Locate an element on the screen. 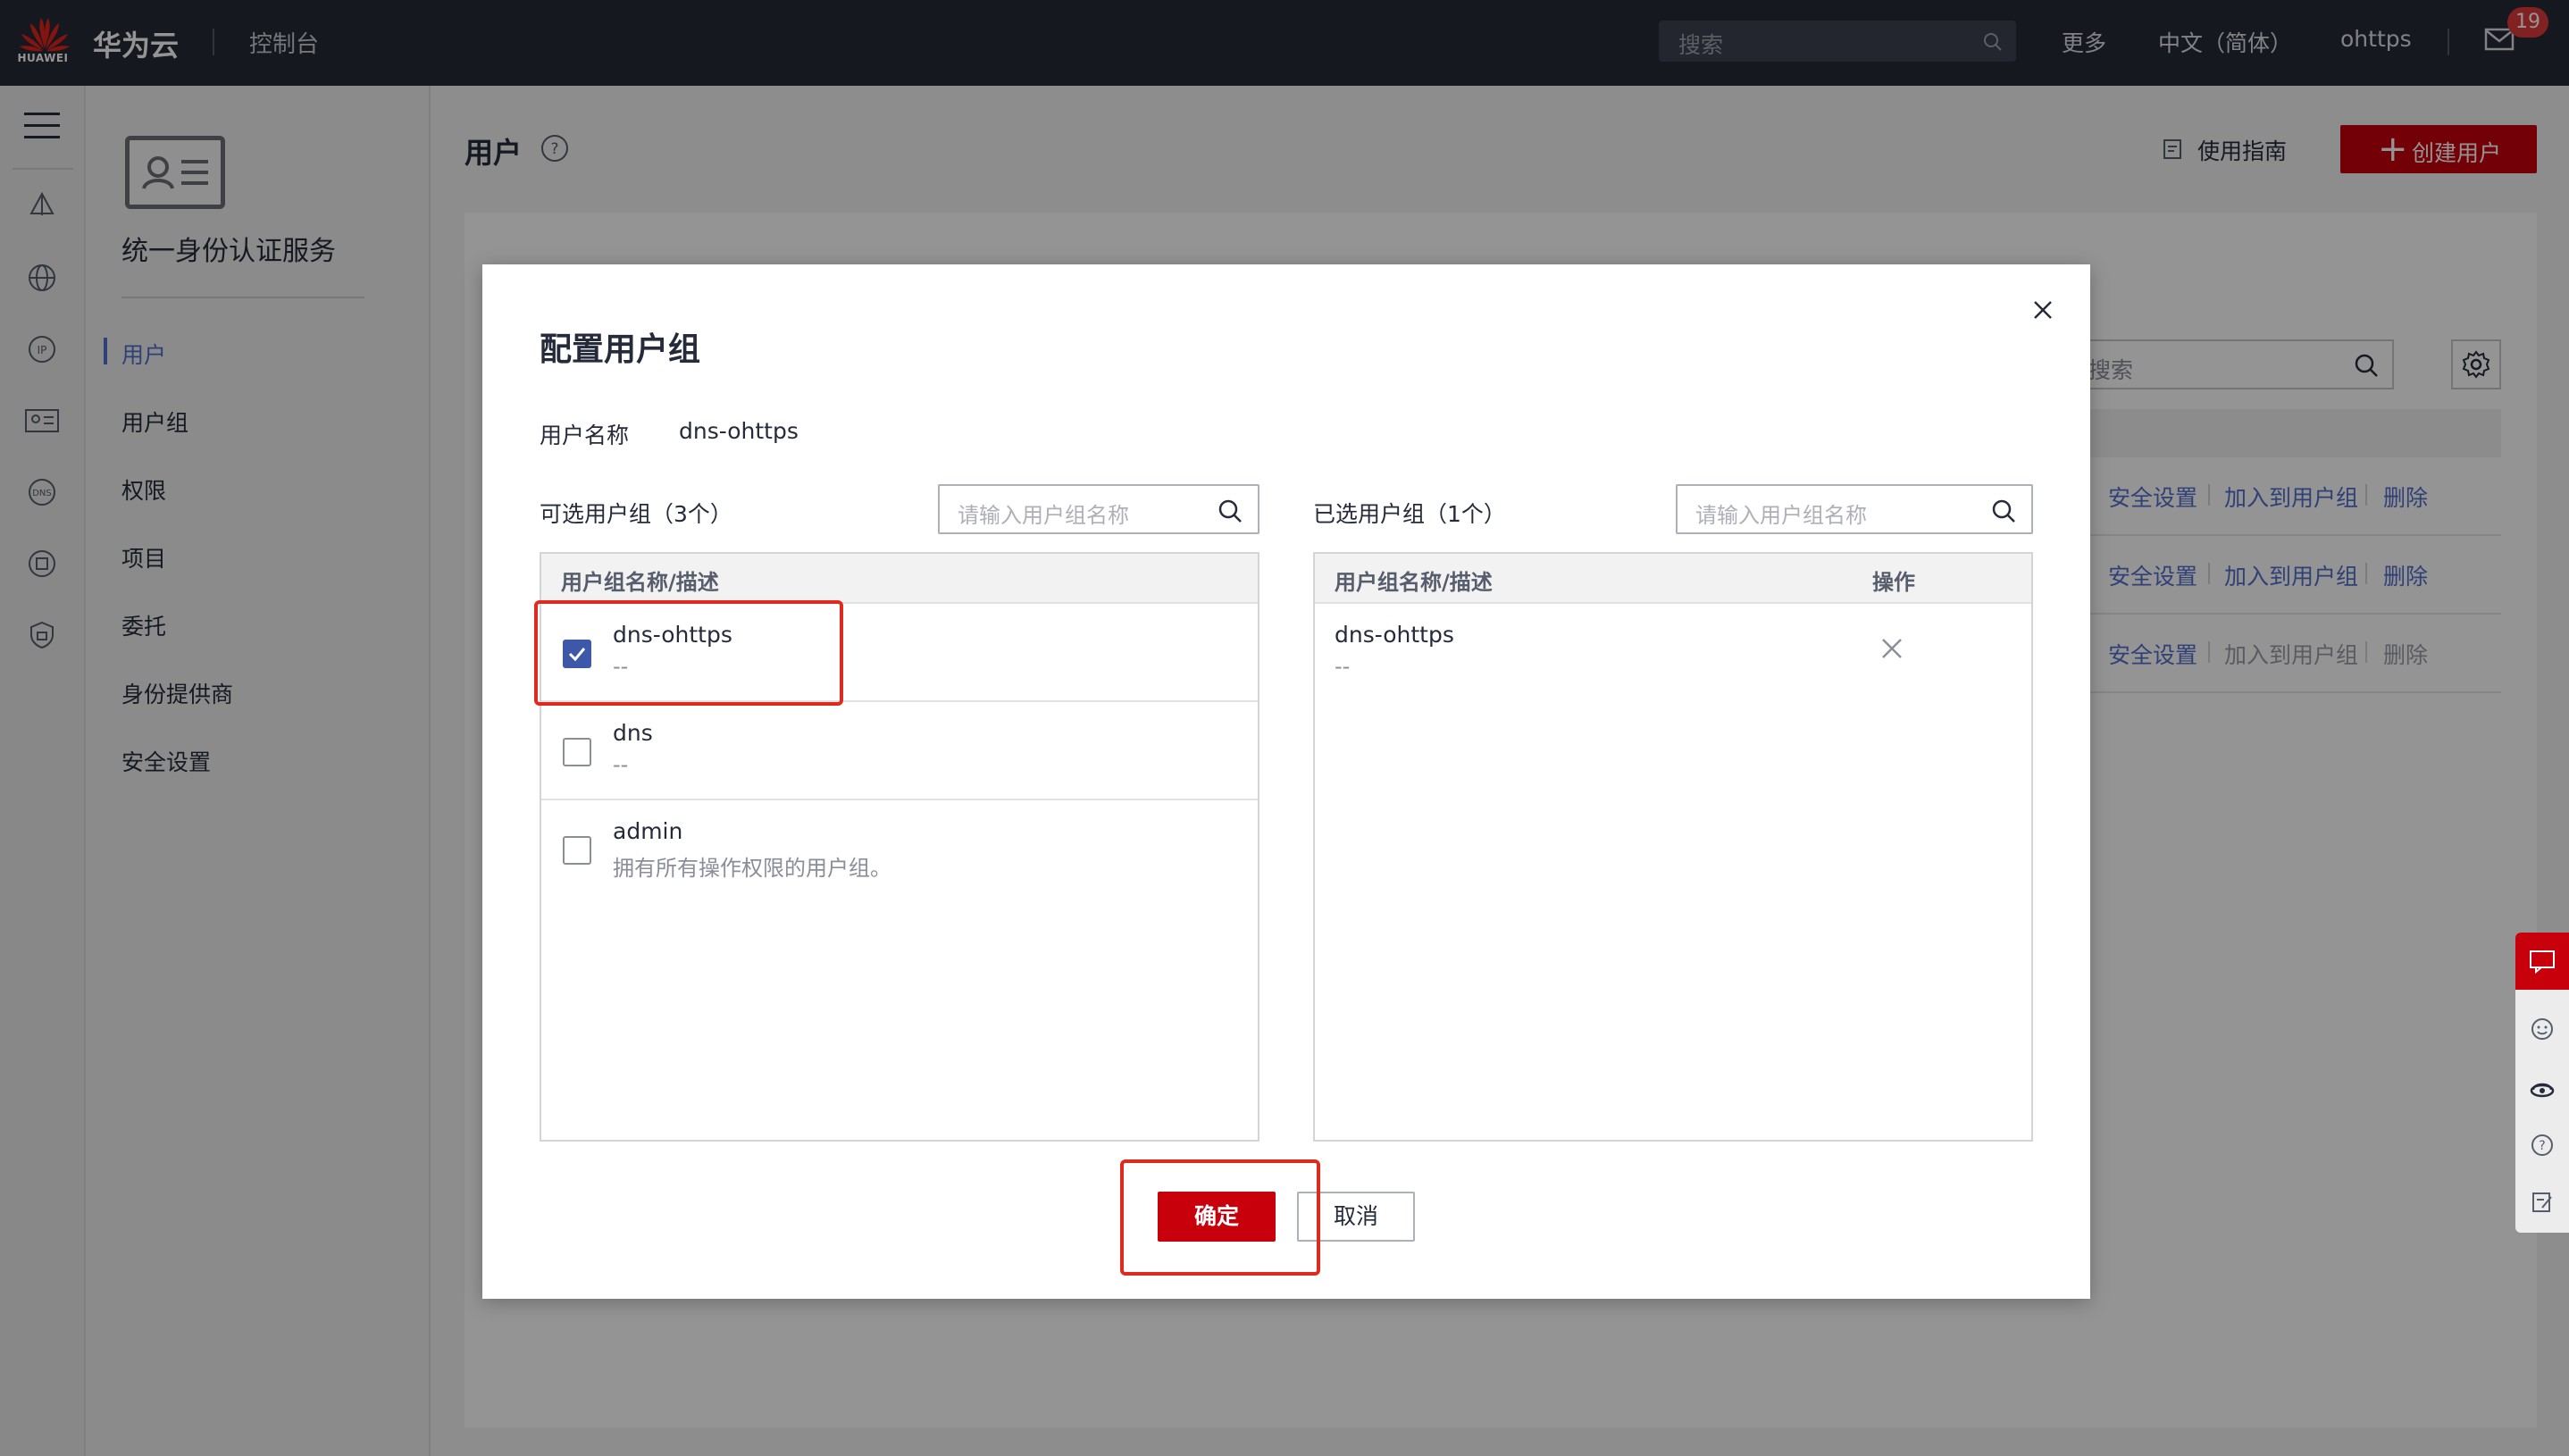  table-row: dns -- is located at coordinates (899, 751).